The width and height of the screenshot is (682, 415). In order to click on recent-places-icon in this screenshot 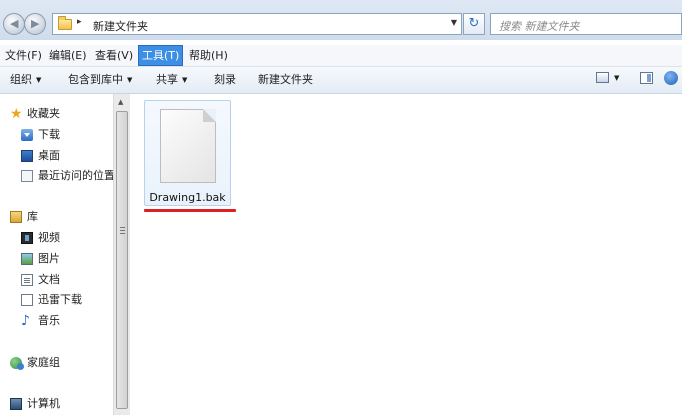, I will do `click(27, 176)`.